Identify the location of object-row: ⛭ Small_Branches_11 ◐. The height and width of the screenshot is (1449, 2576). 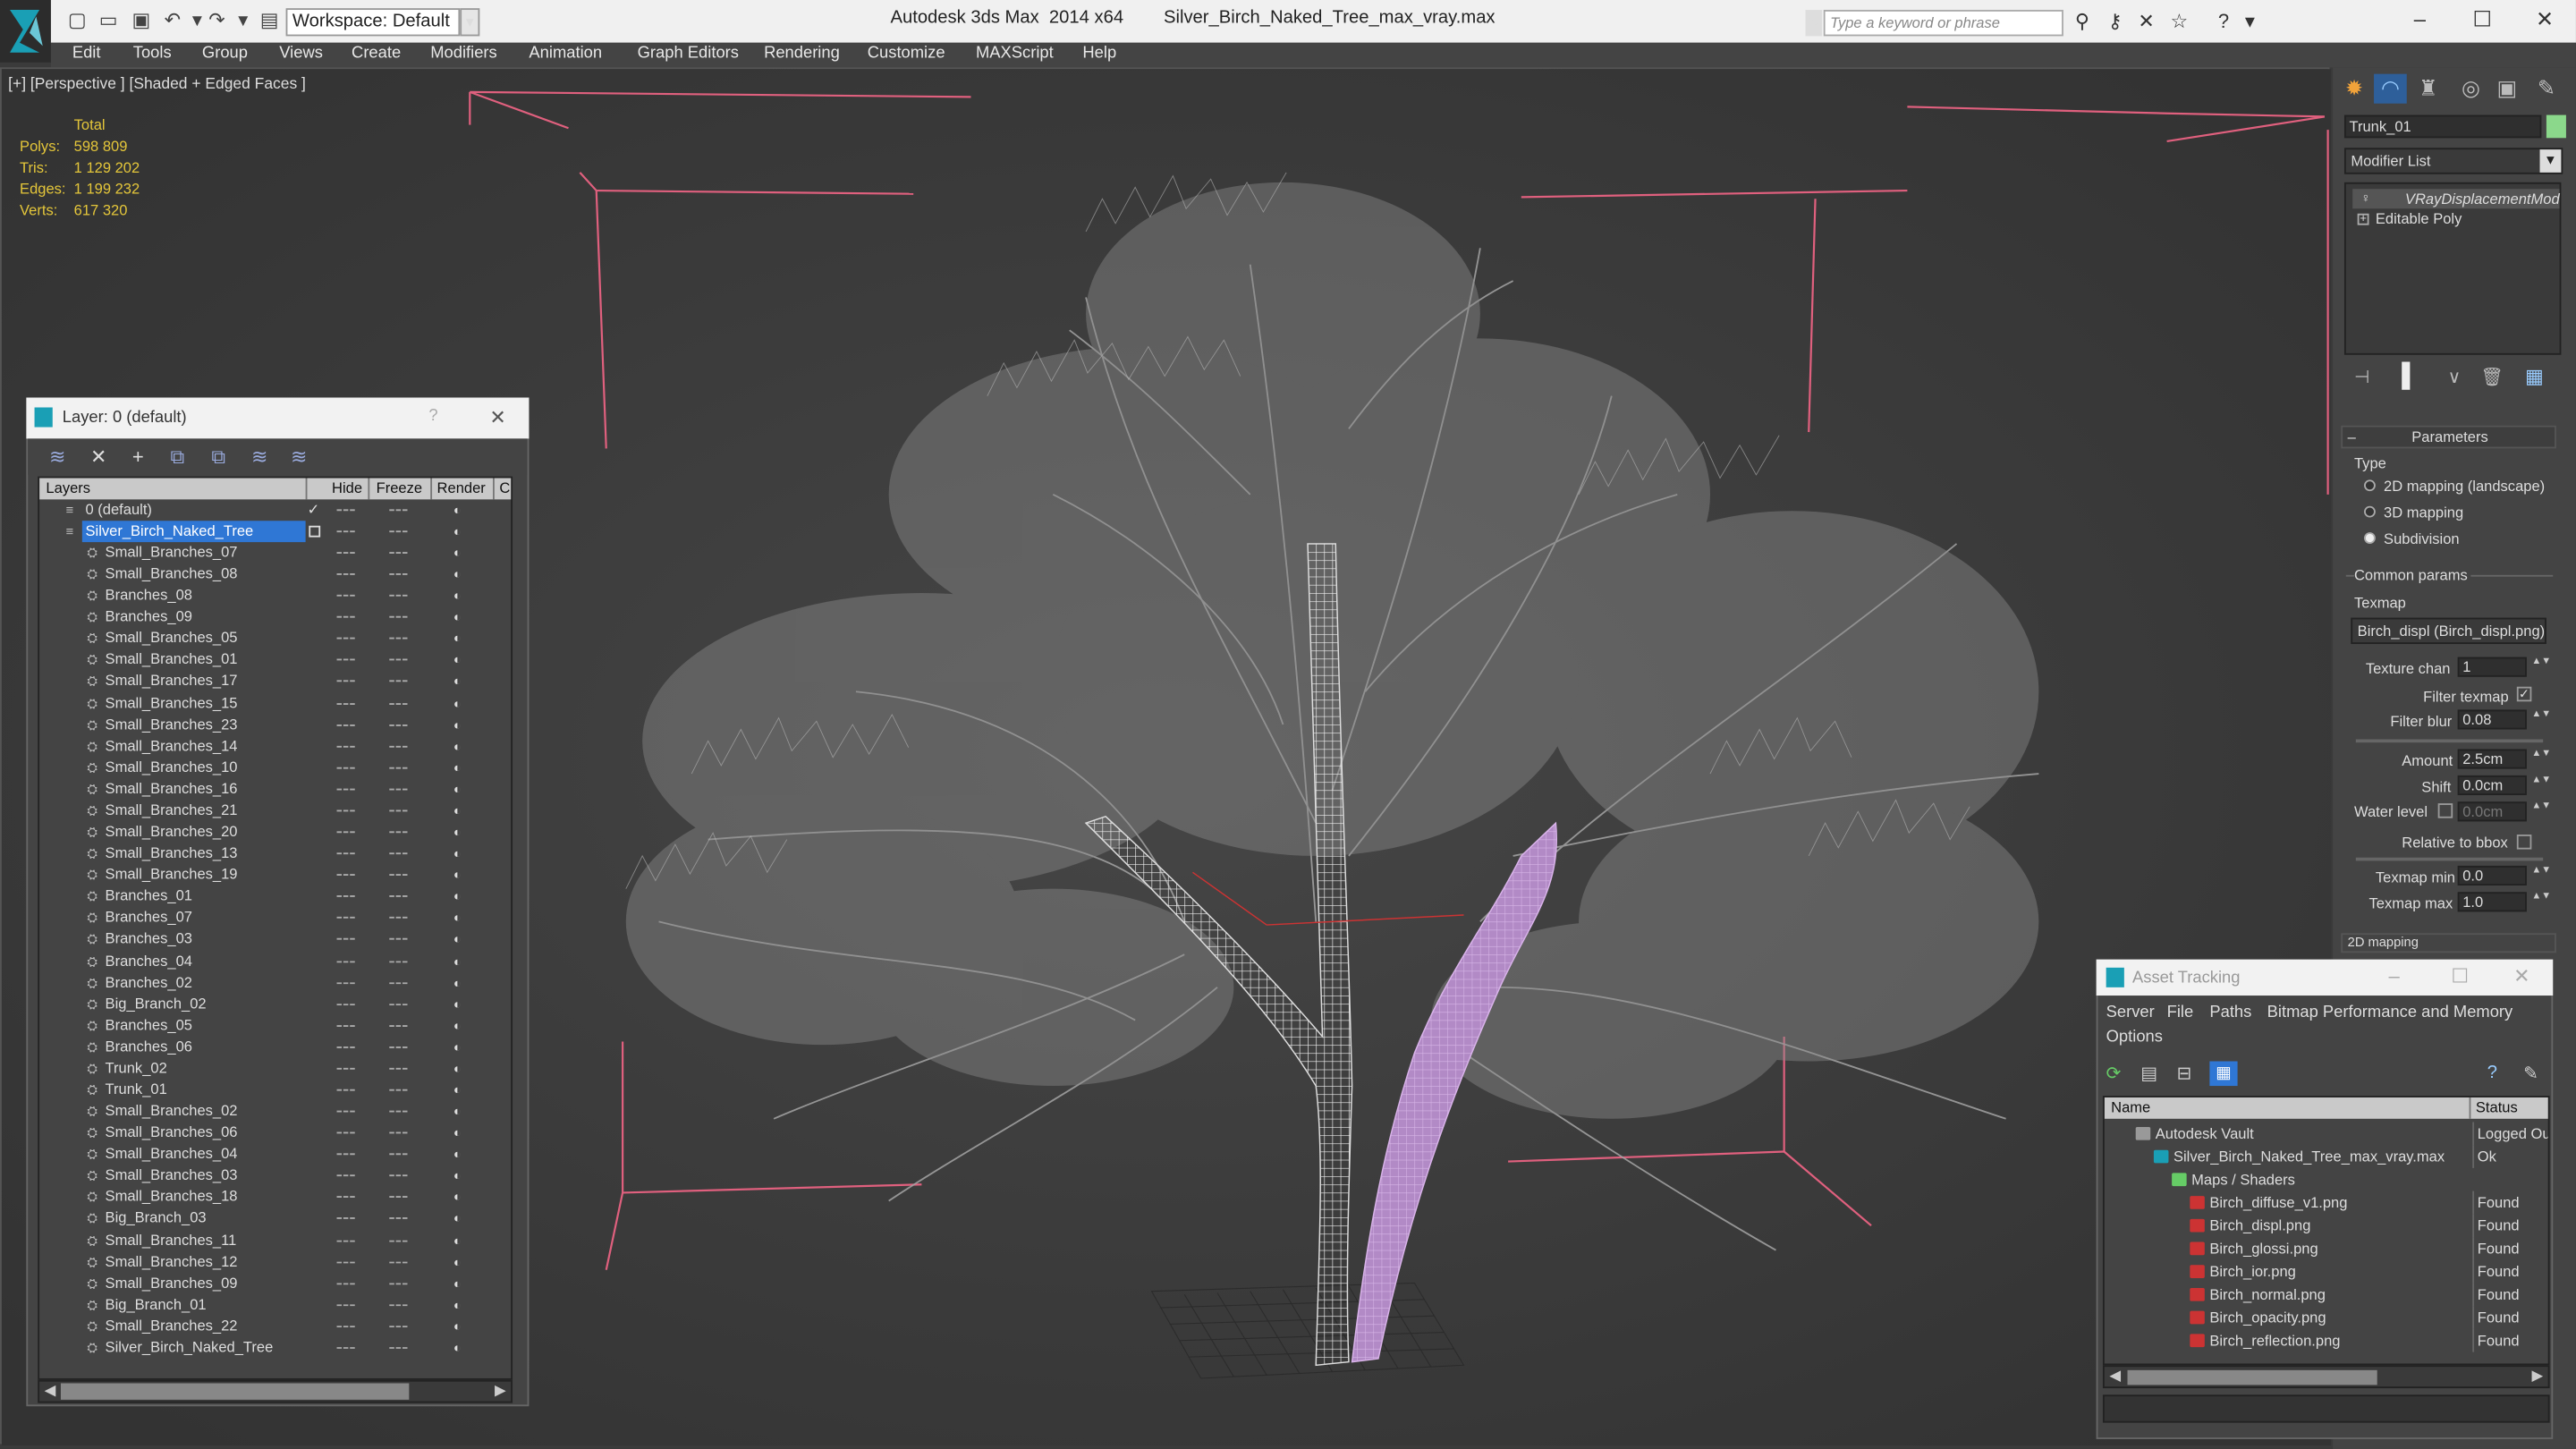
(275, 1240).